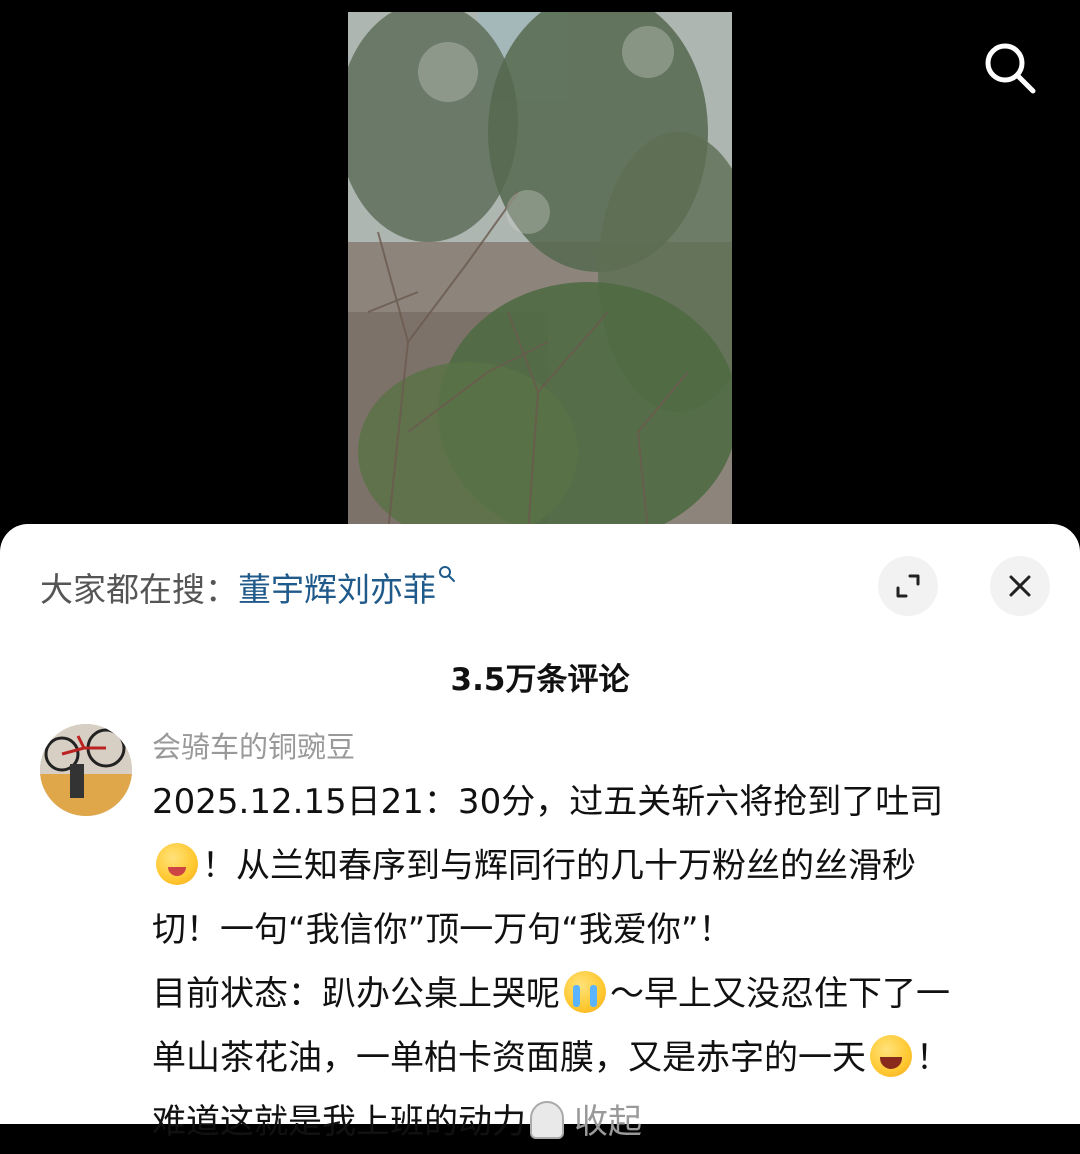  I want to click on trending-prefix-label: 大家都在搜：, so click(139, 589).